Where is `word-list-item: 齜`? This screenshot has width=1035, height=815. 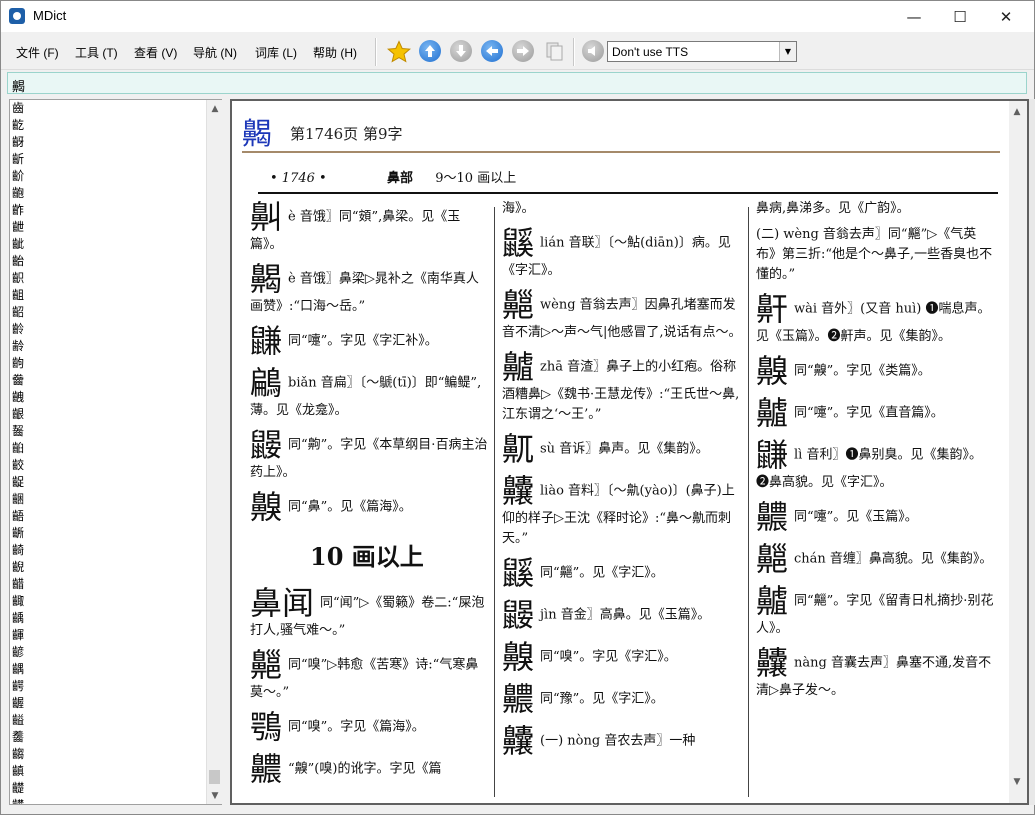
word-list-item: 齜 is located at coordinates (108, 244).